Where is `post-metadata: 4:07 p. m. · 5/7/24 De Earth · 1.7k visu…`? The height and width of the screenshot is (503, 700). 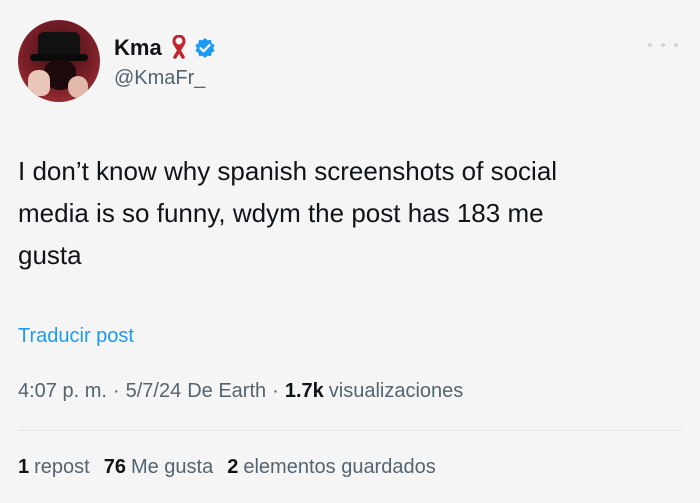 post-metadata: 4:07 p. m. · 5/7/24 De Earth · 1.7k visu… is located at coordinates (240, 391).